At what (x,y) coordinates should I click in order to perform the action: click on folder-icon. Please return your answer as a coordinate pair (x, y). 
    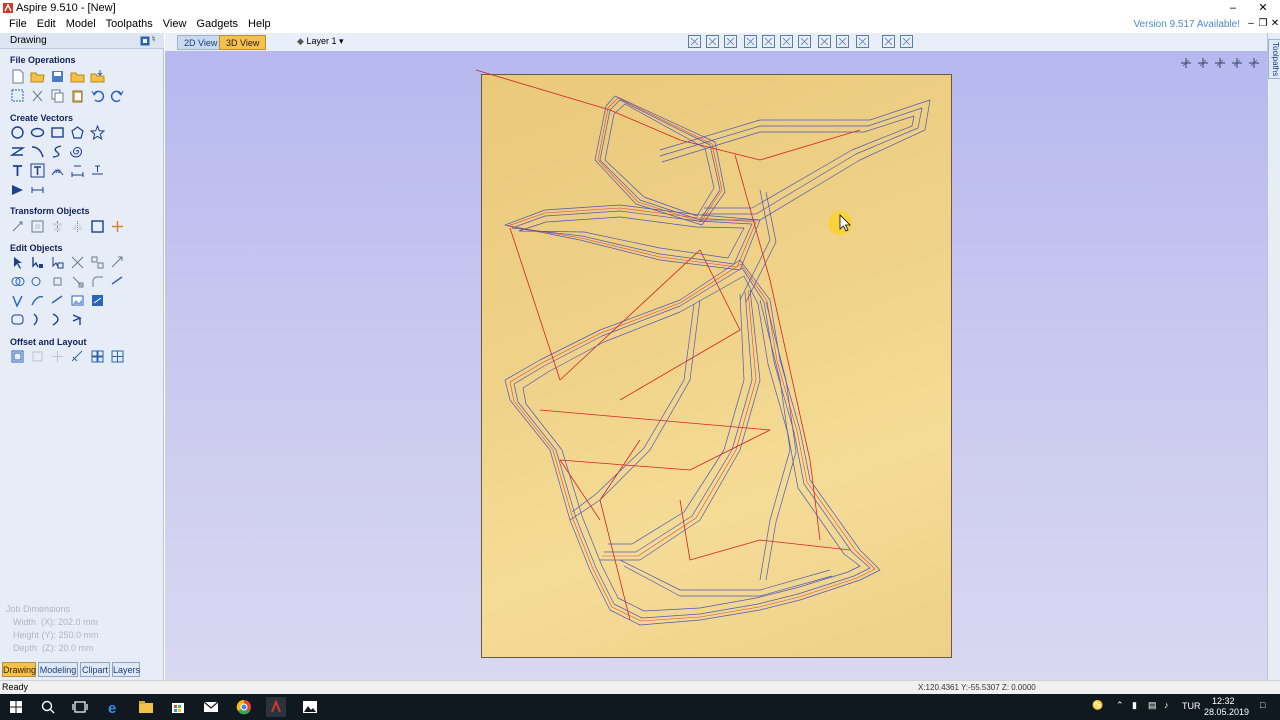
    Looking at the image, I should click on (77, 76).